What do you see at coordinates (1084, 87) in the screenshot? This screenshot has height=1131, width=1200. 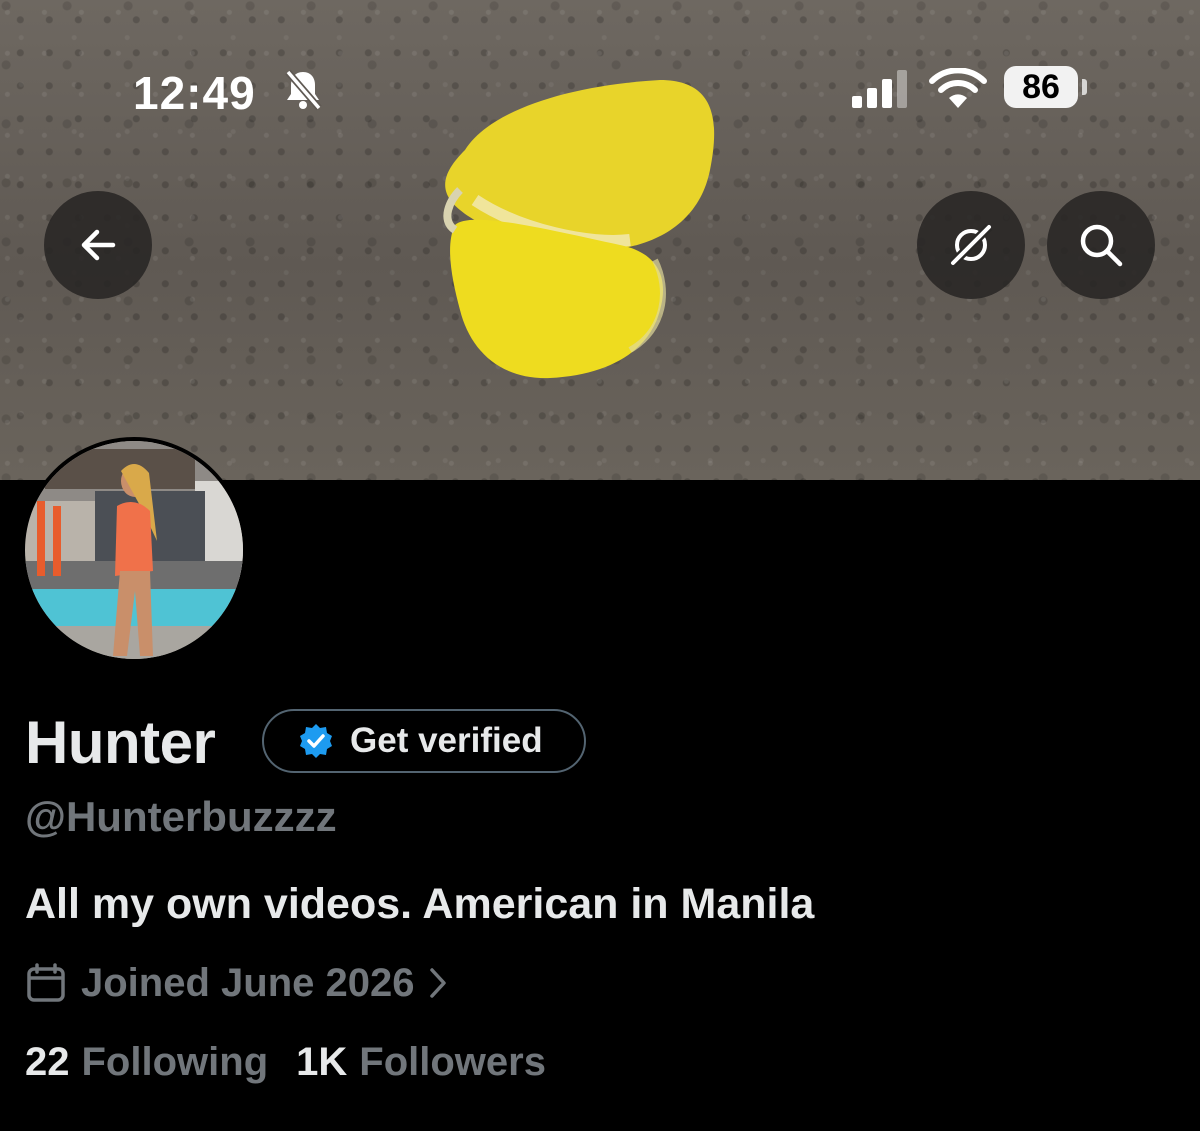 I see `battery-cap` at bounding box center [1084, 87].